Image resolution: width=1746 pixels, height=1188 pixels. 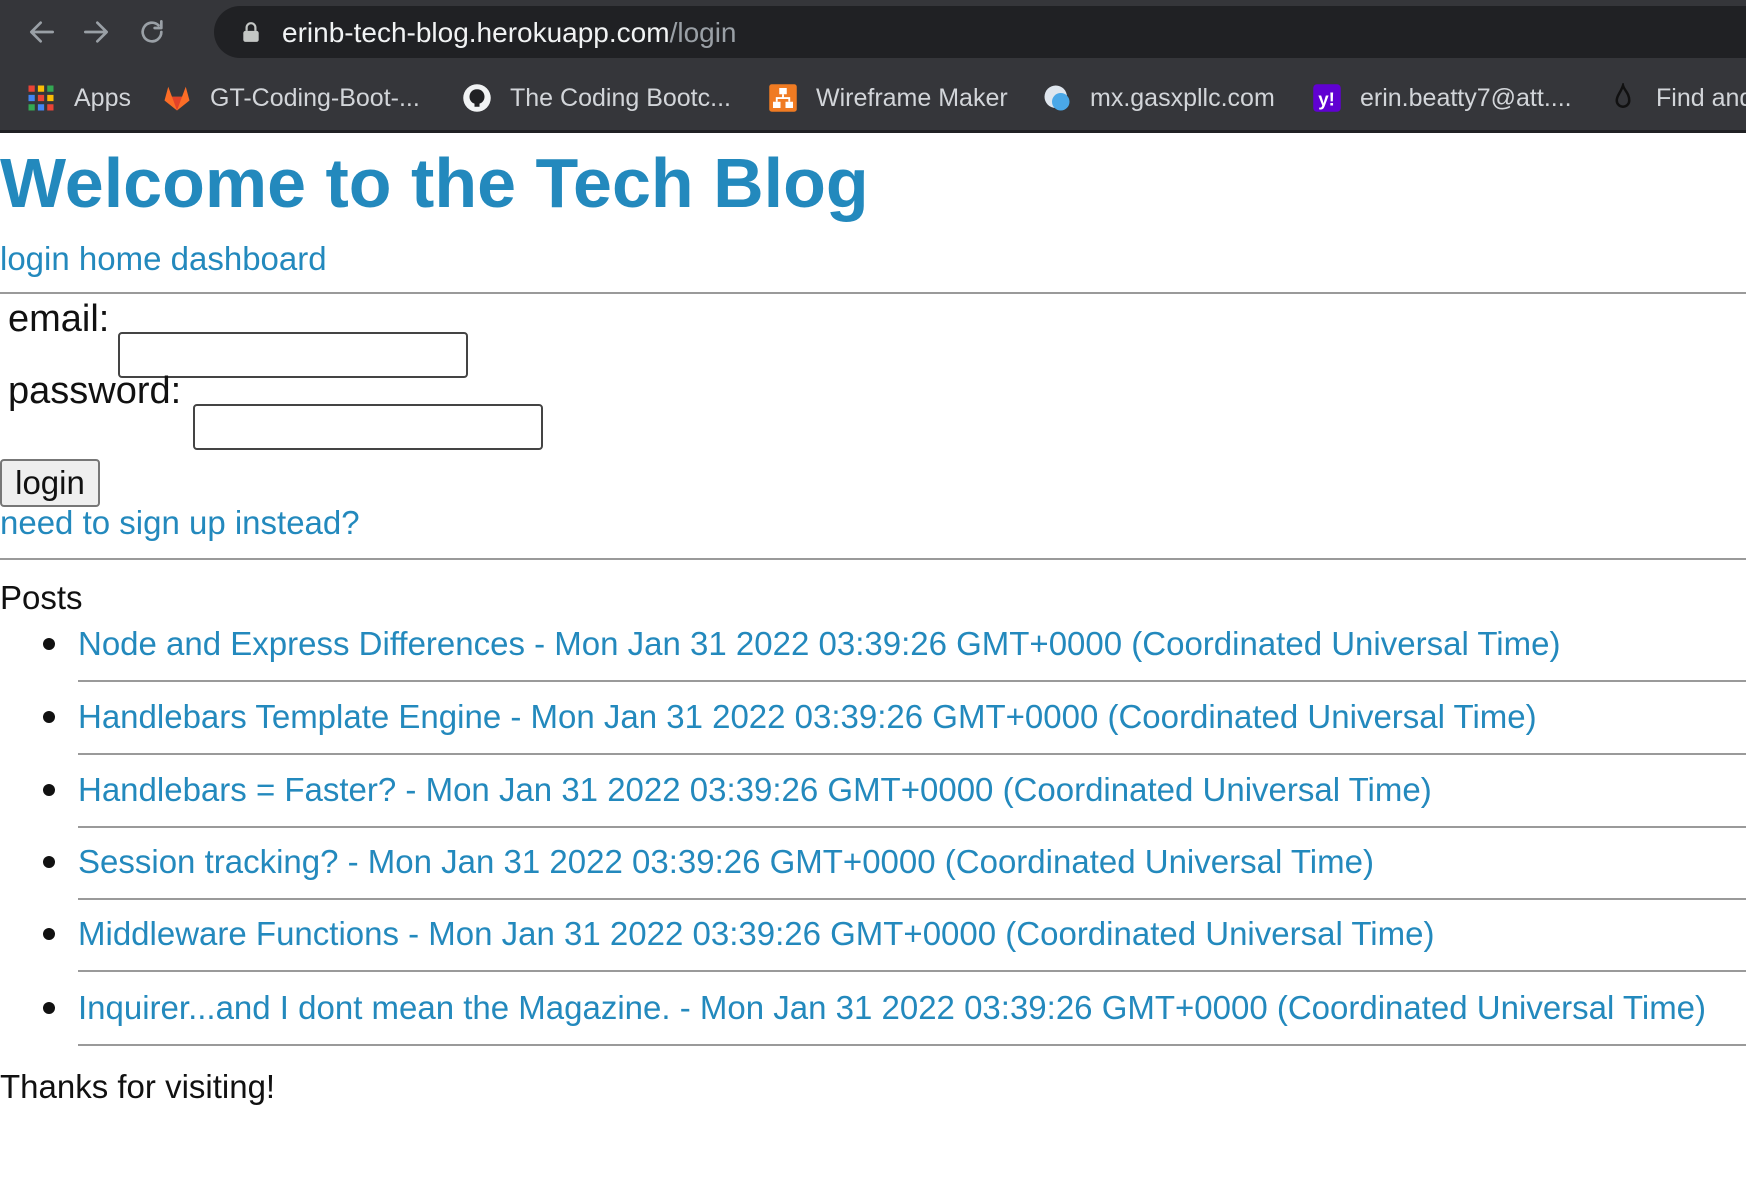 What do you see at coordinates (41, 597) in the screenshot?
I see `posts-heading: Posts` at bounding box center [41, 597].